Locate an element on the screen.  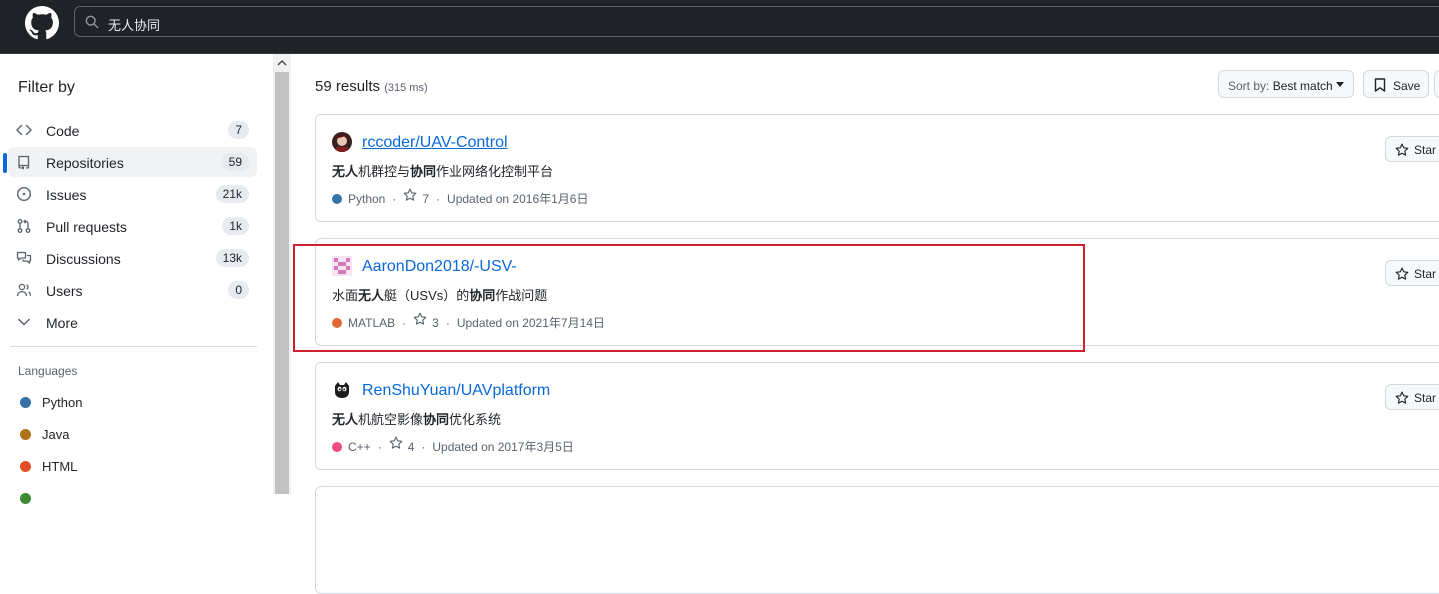
repo-description: 无人机航空影像协同优化系统 is located at coordinates (416, 418).